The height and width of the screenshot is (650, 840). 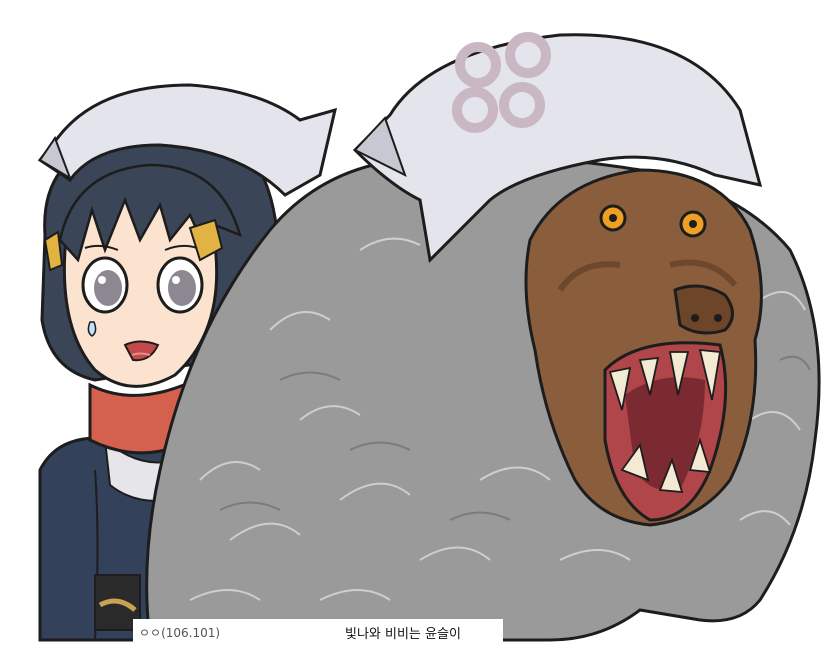 What do you see at coordinates (180, 633) in the screenshot?
I see `caption-author: ㅇㅇ(106.101)` at bounding box center [180, 633].